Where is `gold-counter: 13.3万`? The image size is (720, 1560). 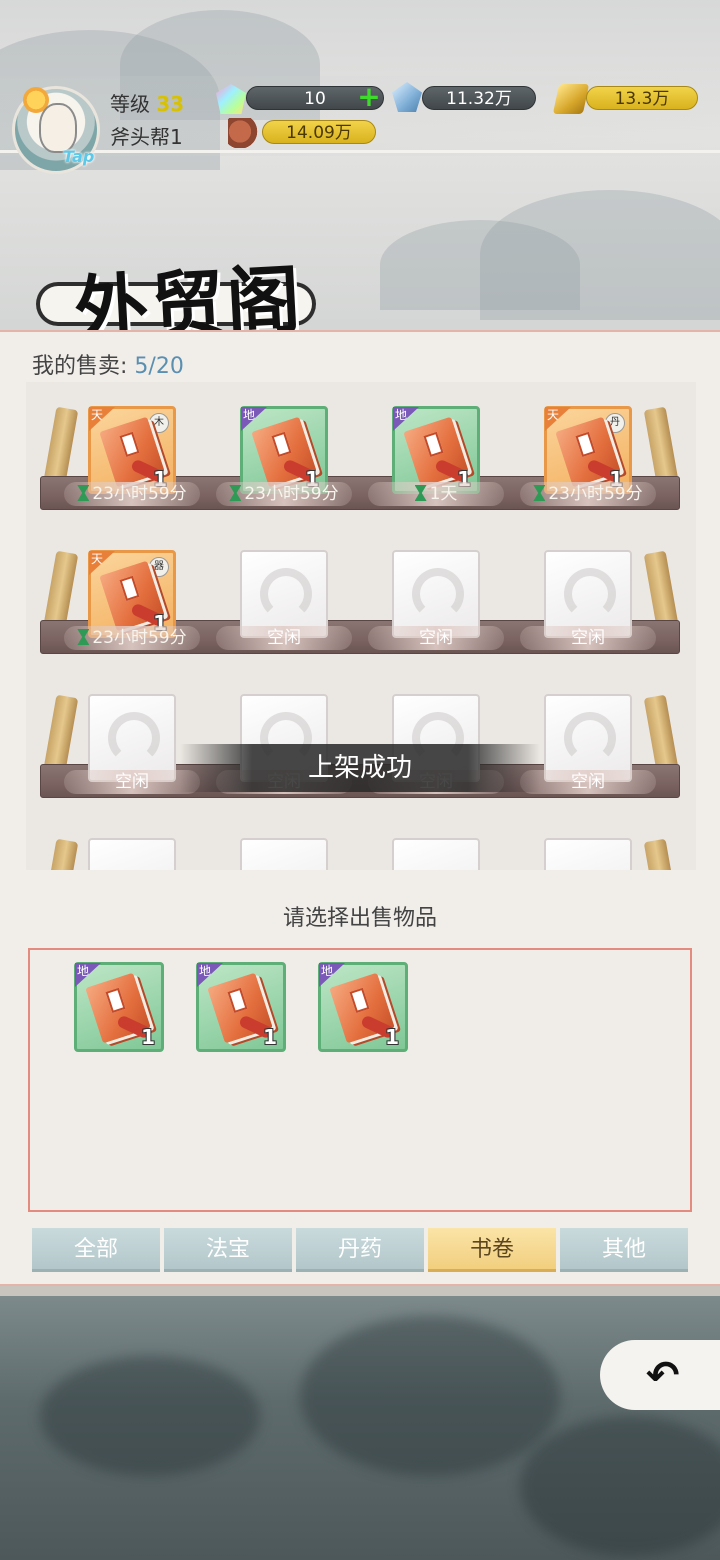 gold-counter: 13.3万 is located at coordinates (642, 98).